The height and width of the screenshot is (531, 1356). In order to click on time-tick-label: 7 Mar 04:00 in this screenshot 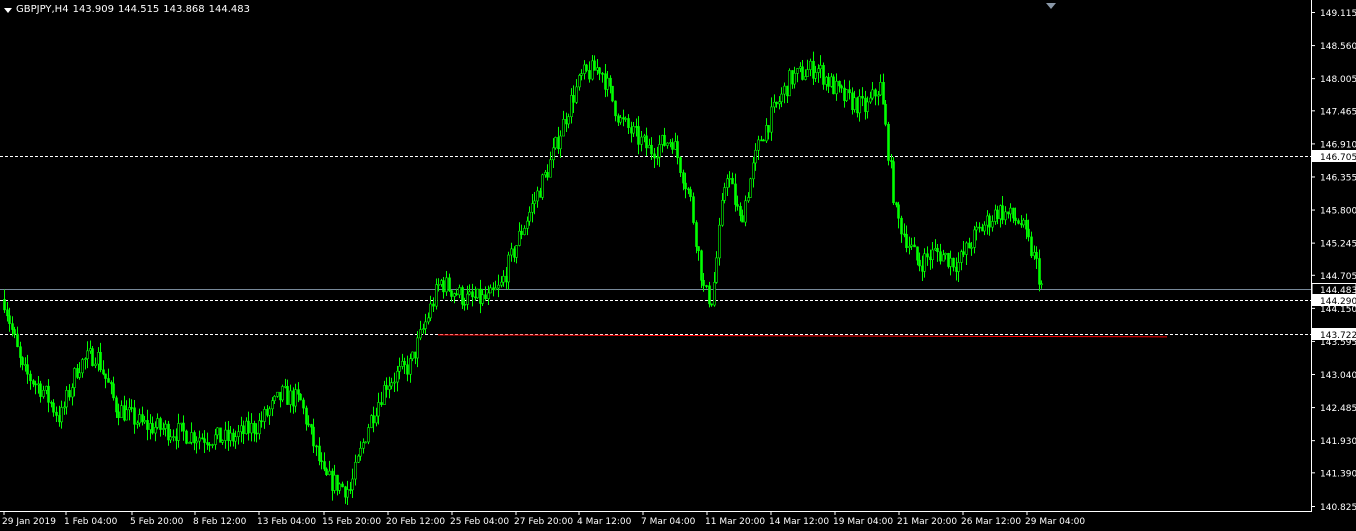, I will do `click(668, 522)`.